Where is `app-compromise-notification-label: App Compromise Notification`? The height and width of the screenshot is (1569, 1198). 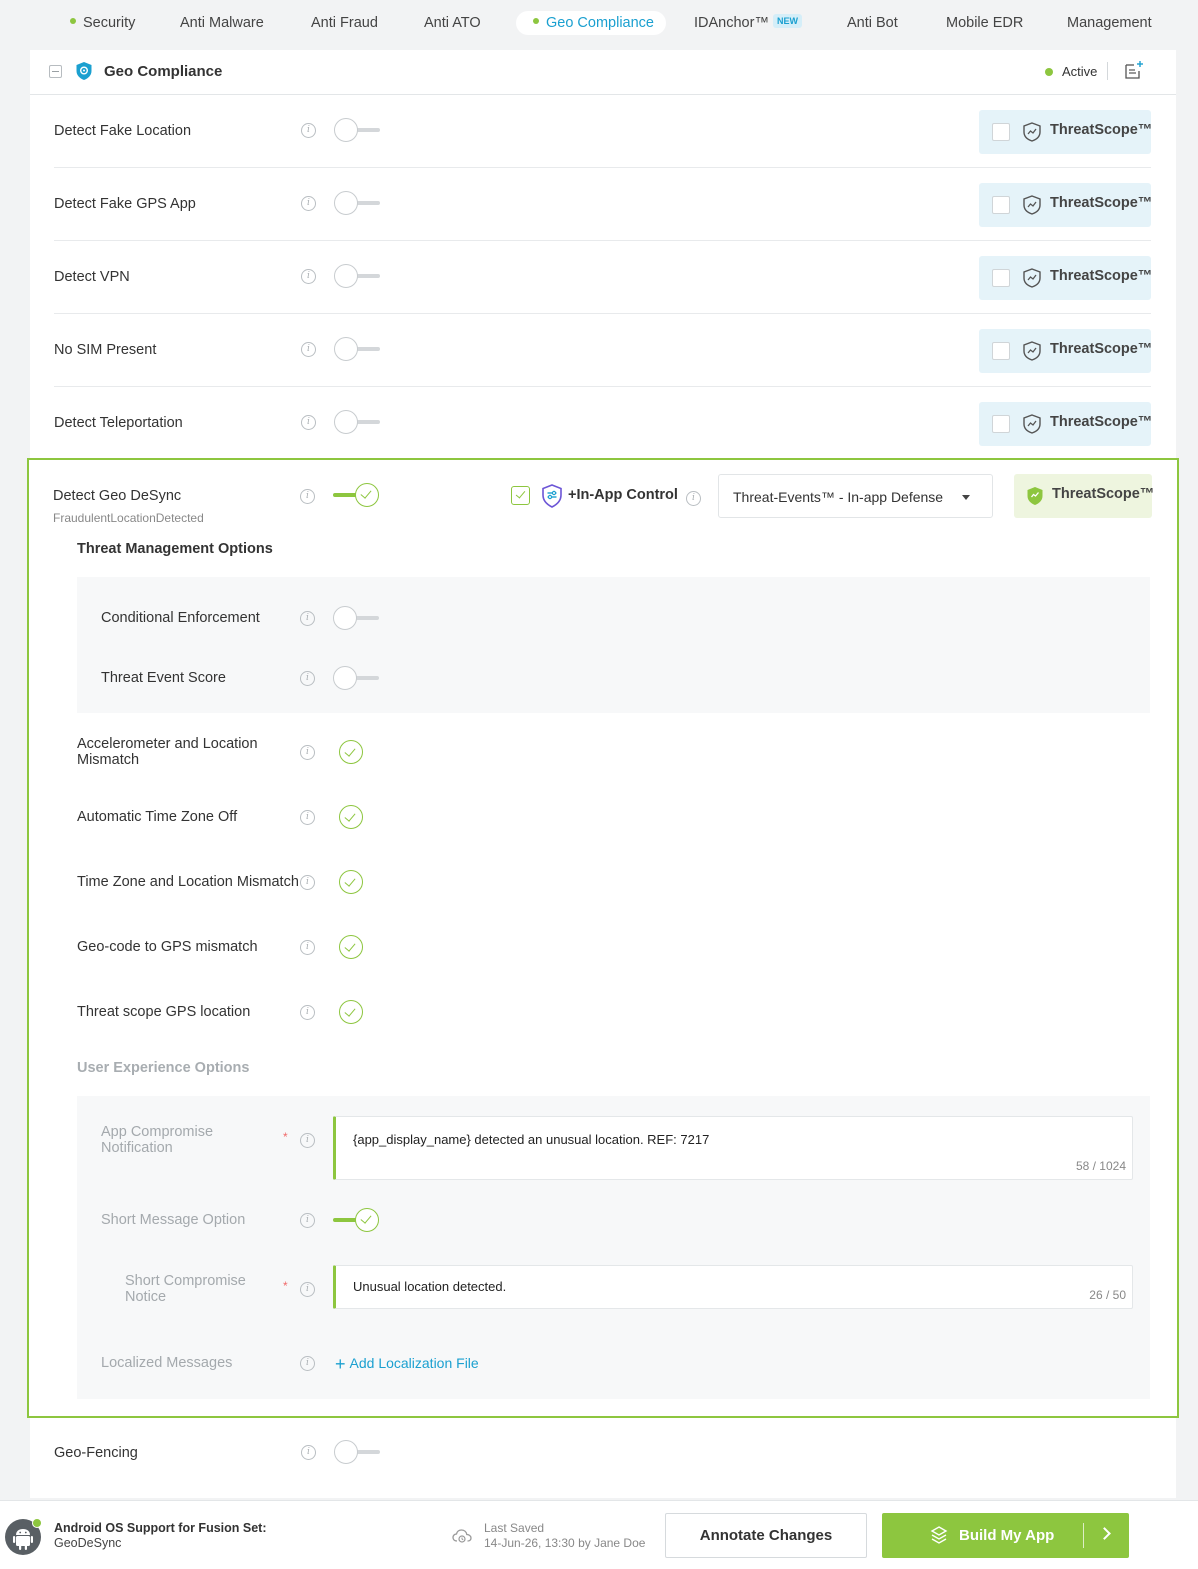 app-compromise-notification-label: App Compromise Notification is located at coordinates (157, 1140).